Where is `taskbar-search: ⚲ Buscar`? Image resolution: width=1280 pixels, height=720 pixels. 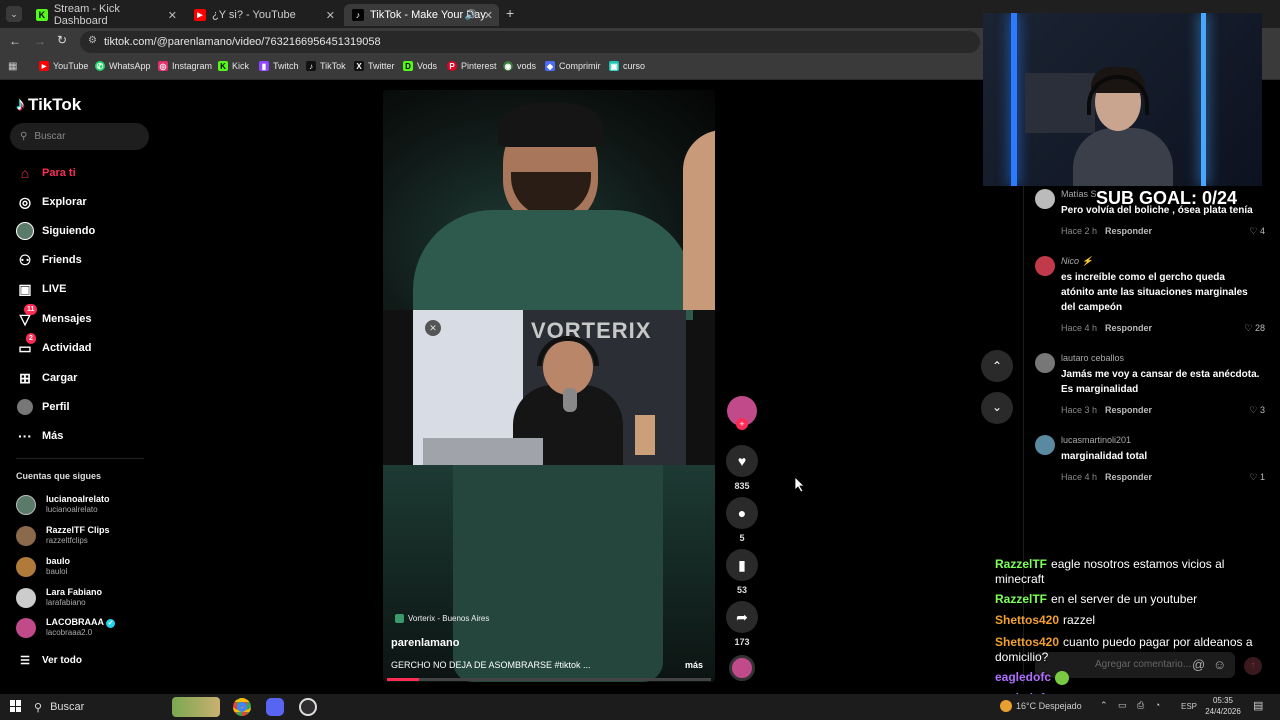 taskbar-search: ⚲ Buscar is located at coordinates (100, 707).